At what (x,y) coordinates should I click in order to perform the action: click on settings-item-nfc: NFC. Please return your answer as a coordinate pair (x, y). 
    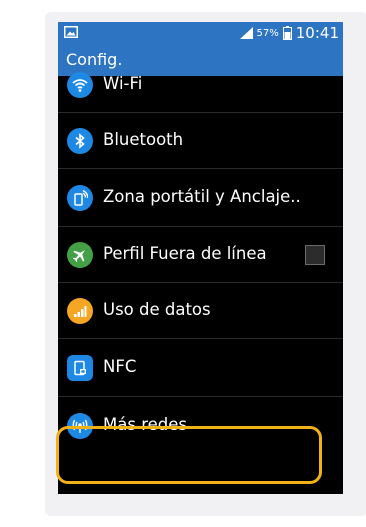
    Looking at the image, I should click on (200, 368).